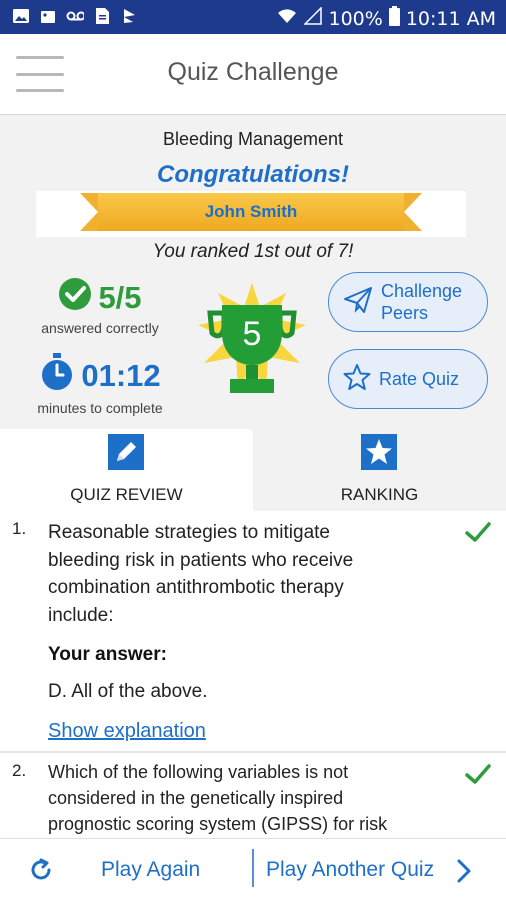  What do you see at coordinates (394, 18) in the screenshot?
I see `battery-icon` at bounding box center [394, 18].